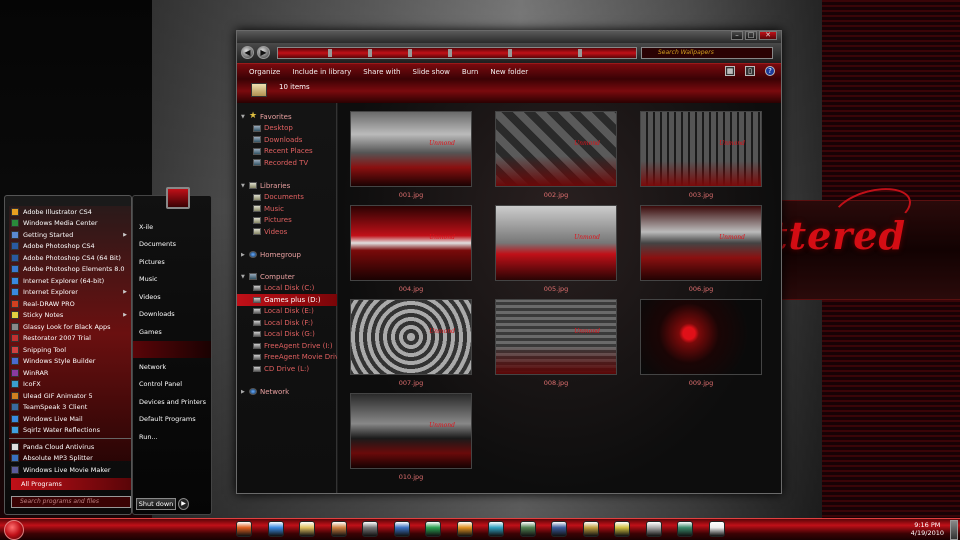  What do you see at coordinates (261, 72) in the screenshot?
I see `organize-button: Organize` at bounding box center [261, 72].